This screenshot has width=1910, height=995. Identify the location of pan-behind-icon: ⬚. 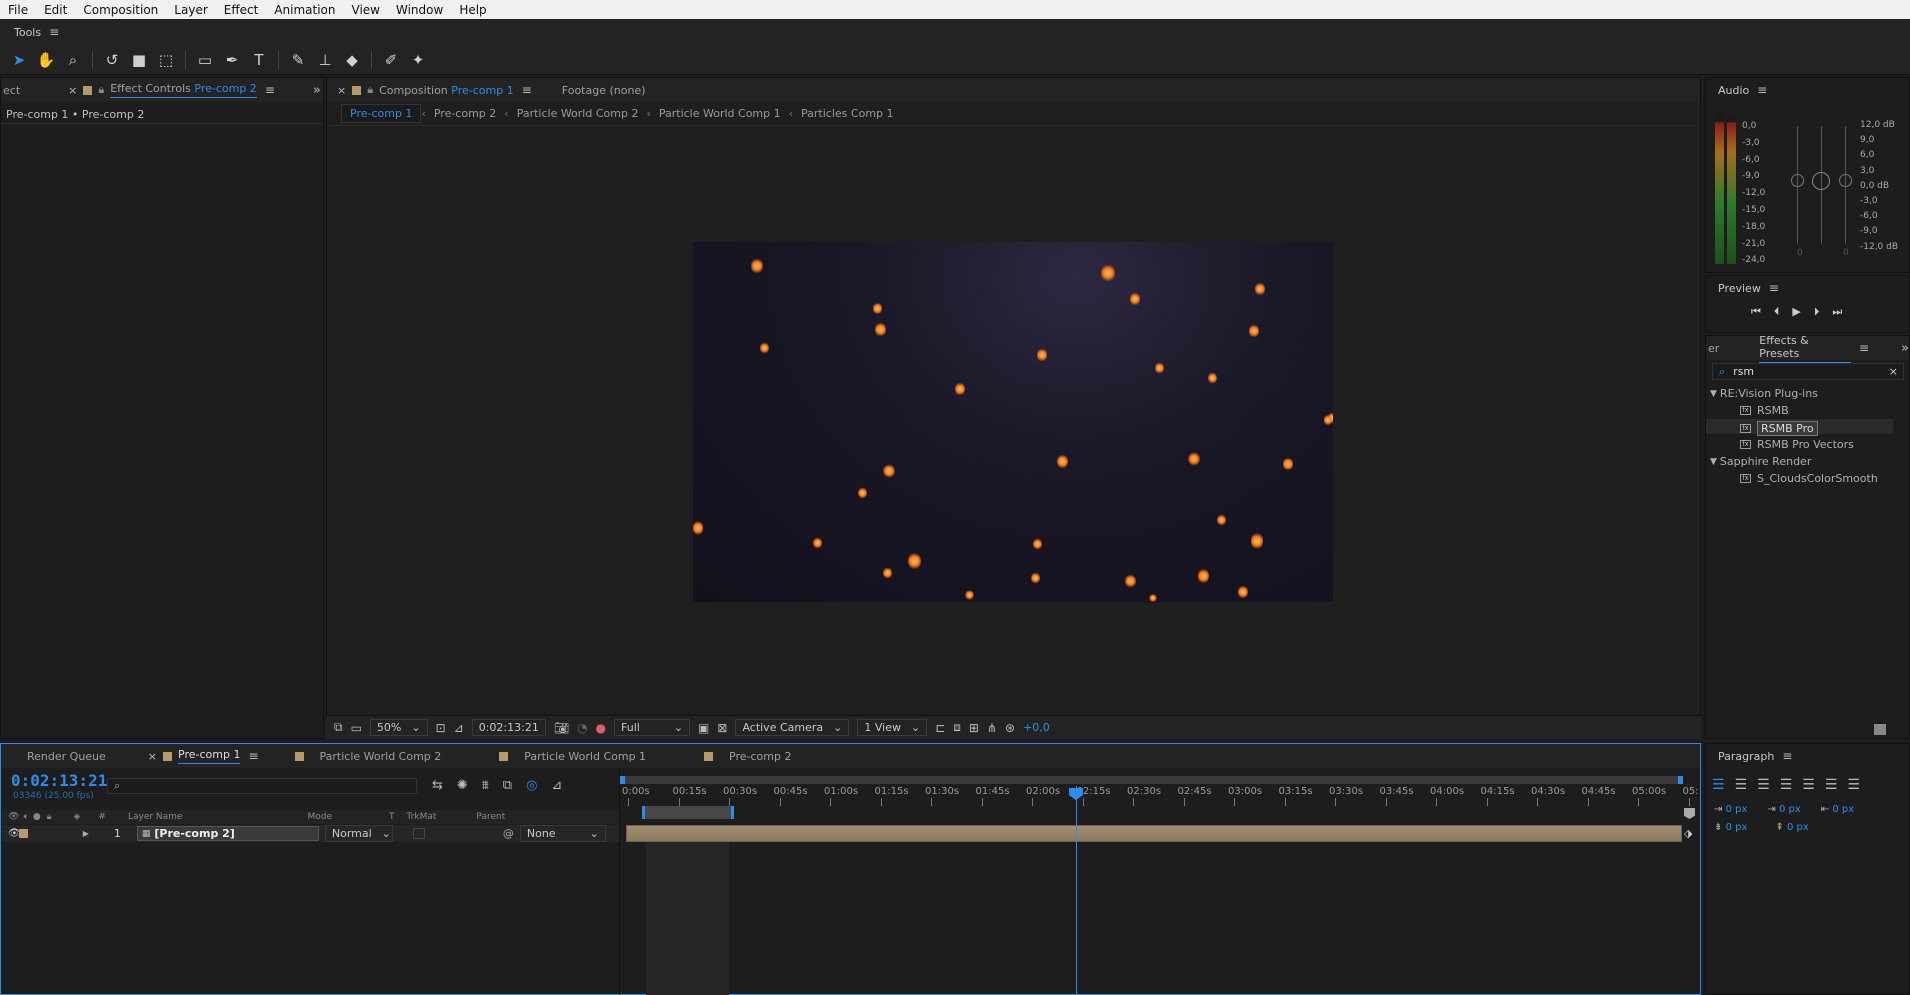
(166, 60).